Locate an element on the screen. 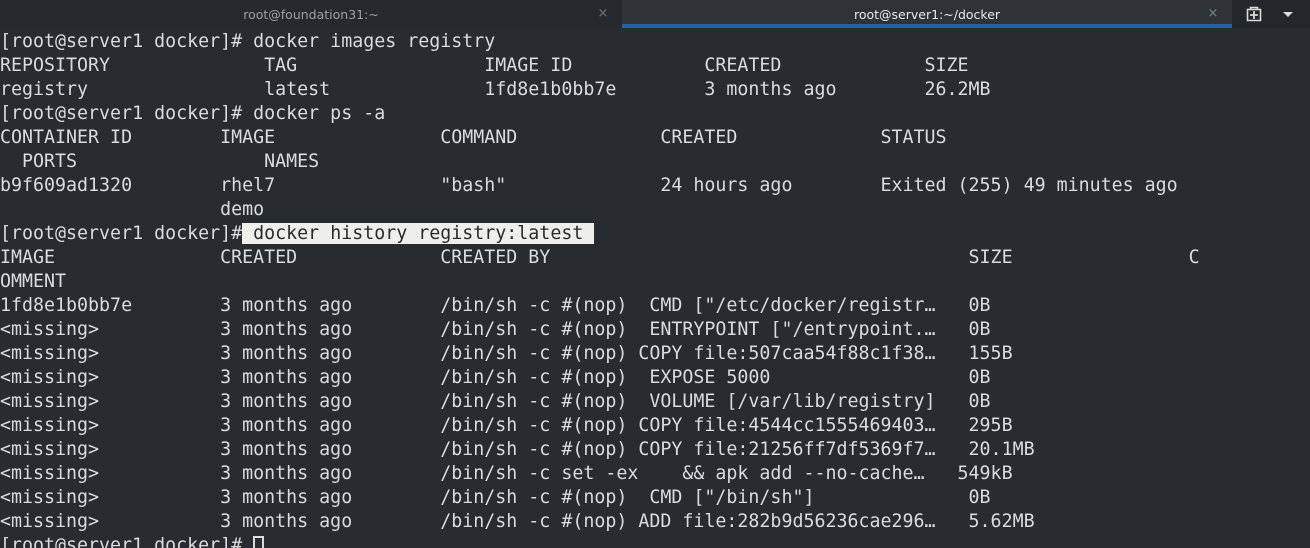  new-tab-icon is located at coordinates (1254, 14).